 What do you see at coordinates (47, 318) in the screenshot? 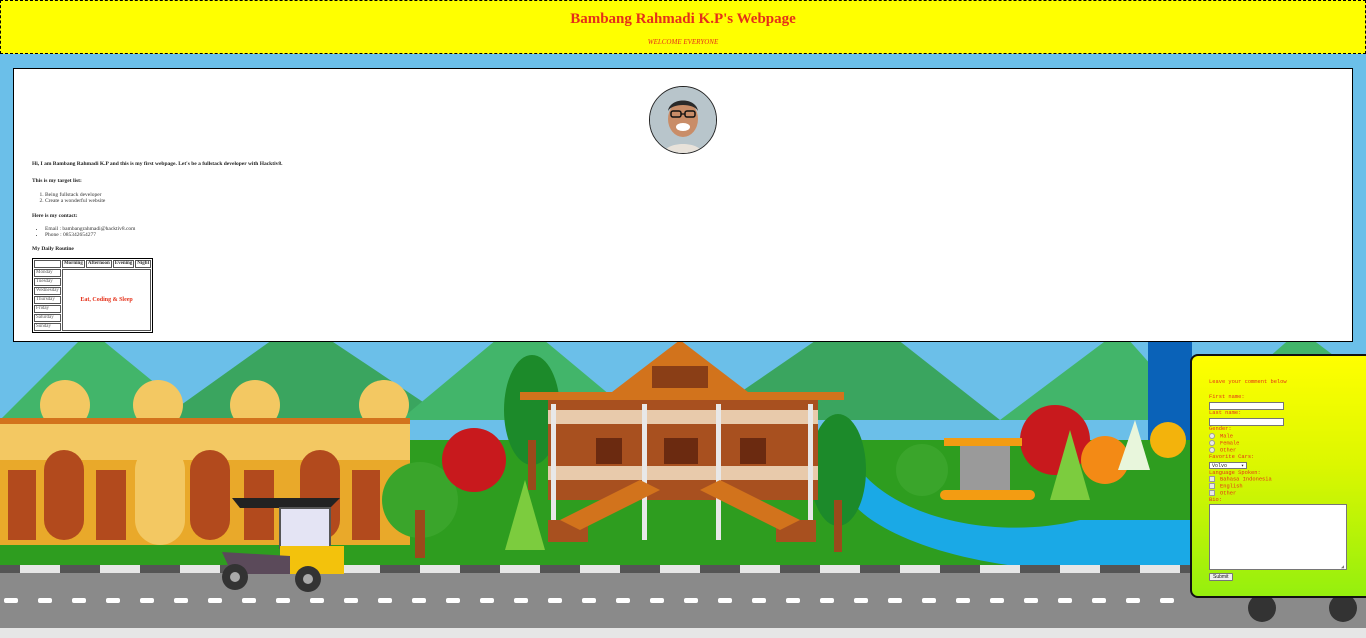
I see `day-cell: Saturday` at bounding box center [47, 318].